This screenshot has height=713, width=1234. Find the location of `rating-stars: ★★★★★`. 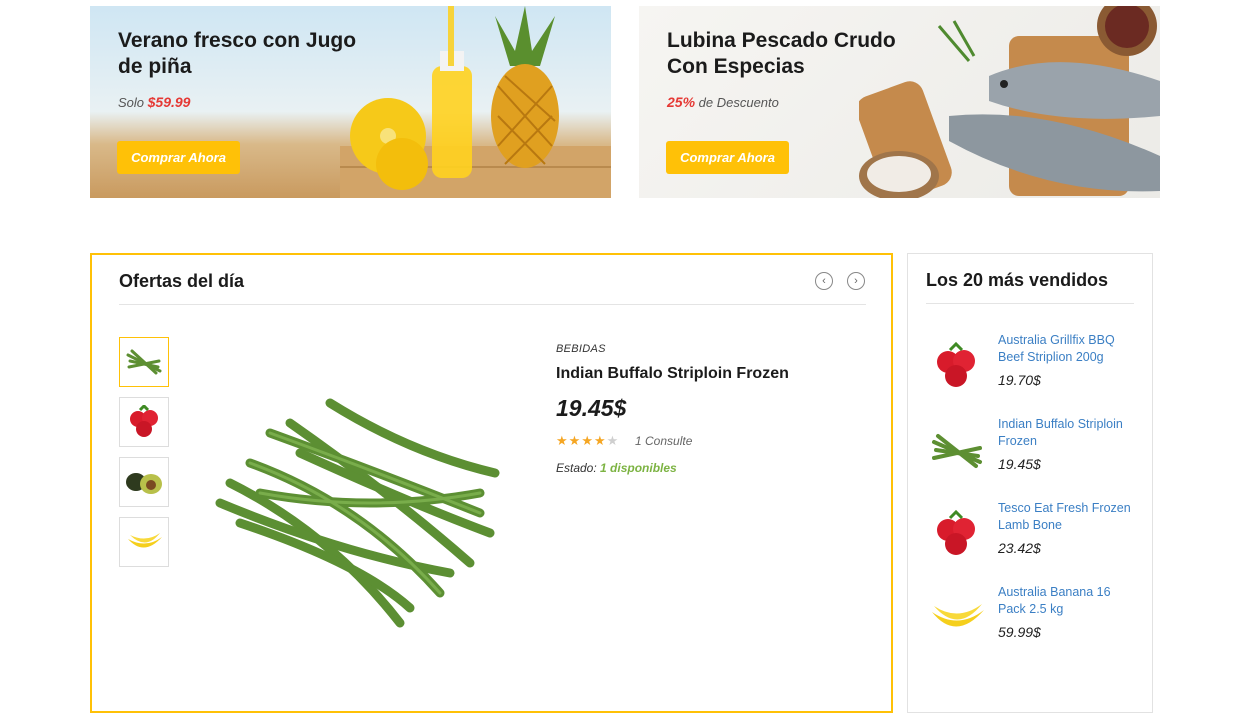

rating-stars: ★★★★★ is located at coordinates (587, 441).